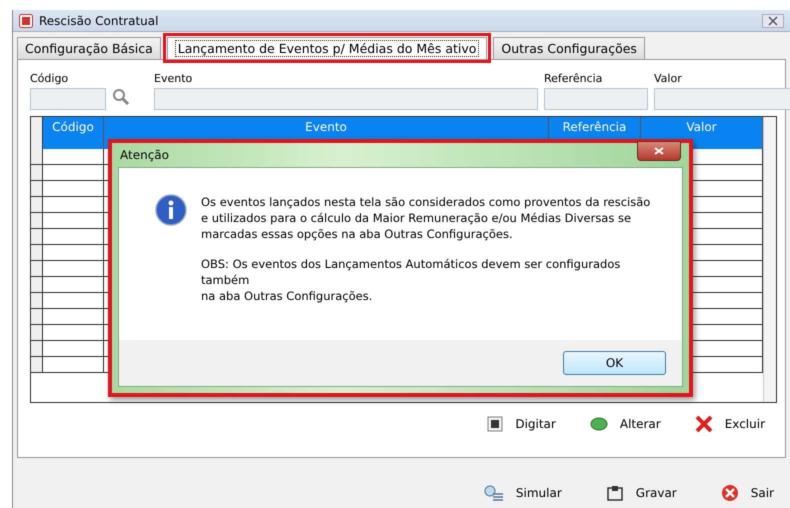 The image size is (790, 508). What do you see at coordinates (625, 424) in the screenshot?
I see `action-button: Alterar` at bounding box center [625, 424].